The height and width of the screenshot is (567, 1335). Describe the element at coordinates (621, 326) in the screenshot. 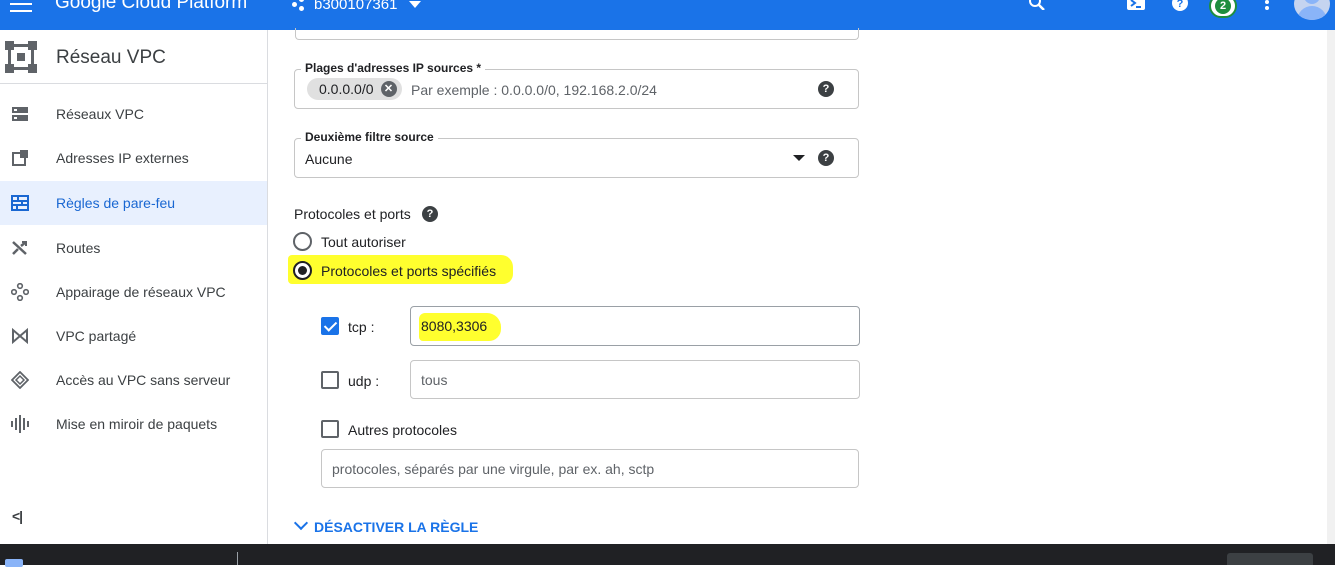

I see `tcp-ports-input` at that location.